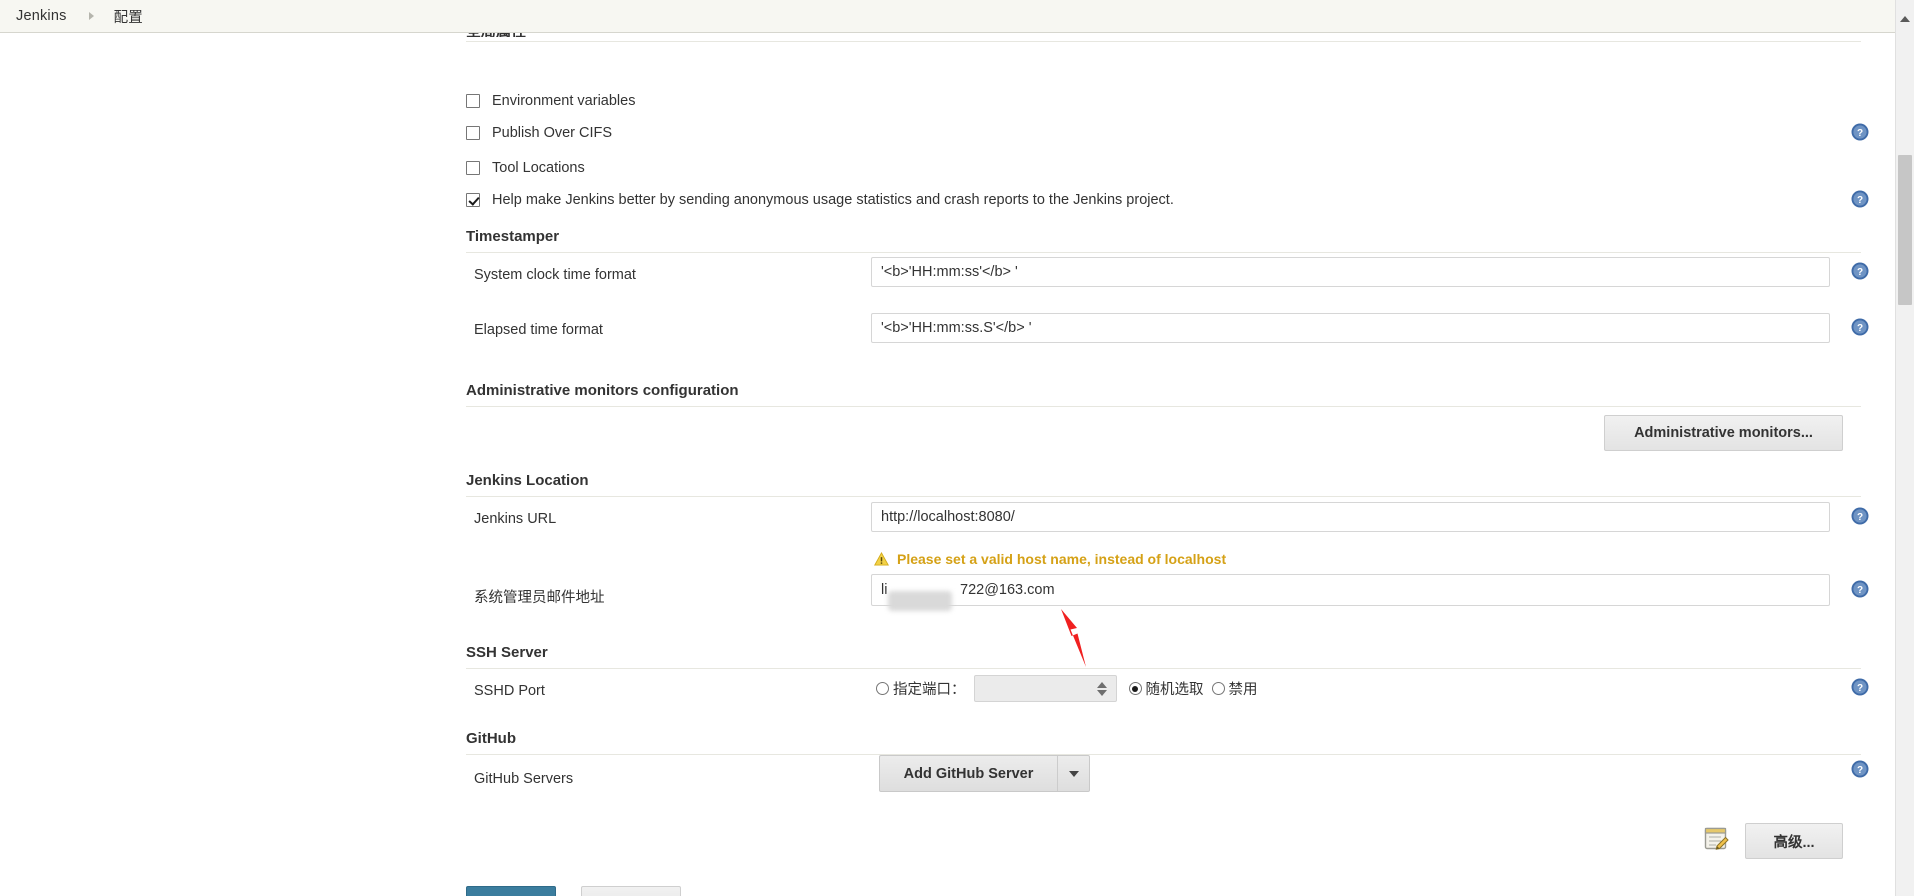 The height and width of the screenshot is (896, 1914). What do you see at coordinates (491, 738) in the screenshot?
I see `section-title-github: GitHub` at bounding box center [491, 738].